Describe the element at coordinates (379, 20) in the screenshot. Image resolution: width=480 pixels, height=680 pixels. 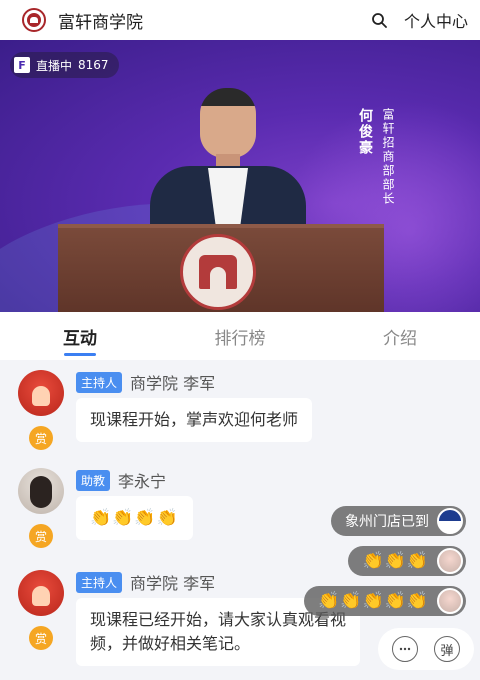
I see `search-icon` at that location.